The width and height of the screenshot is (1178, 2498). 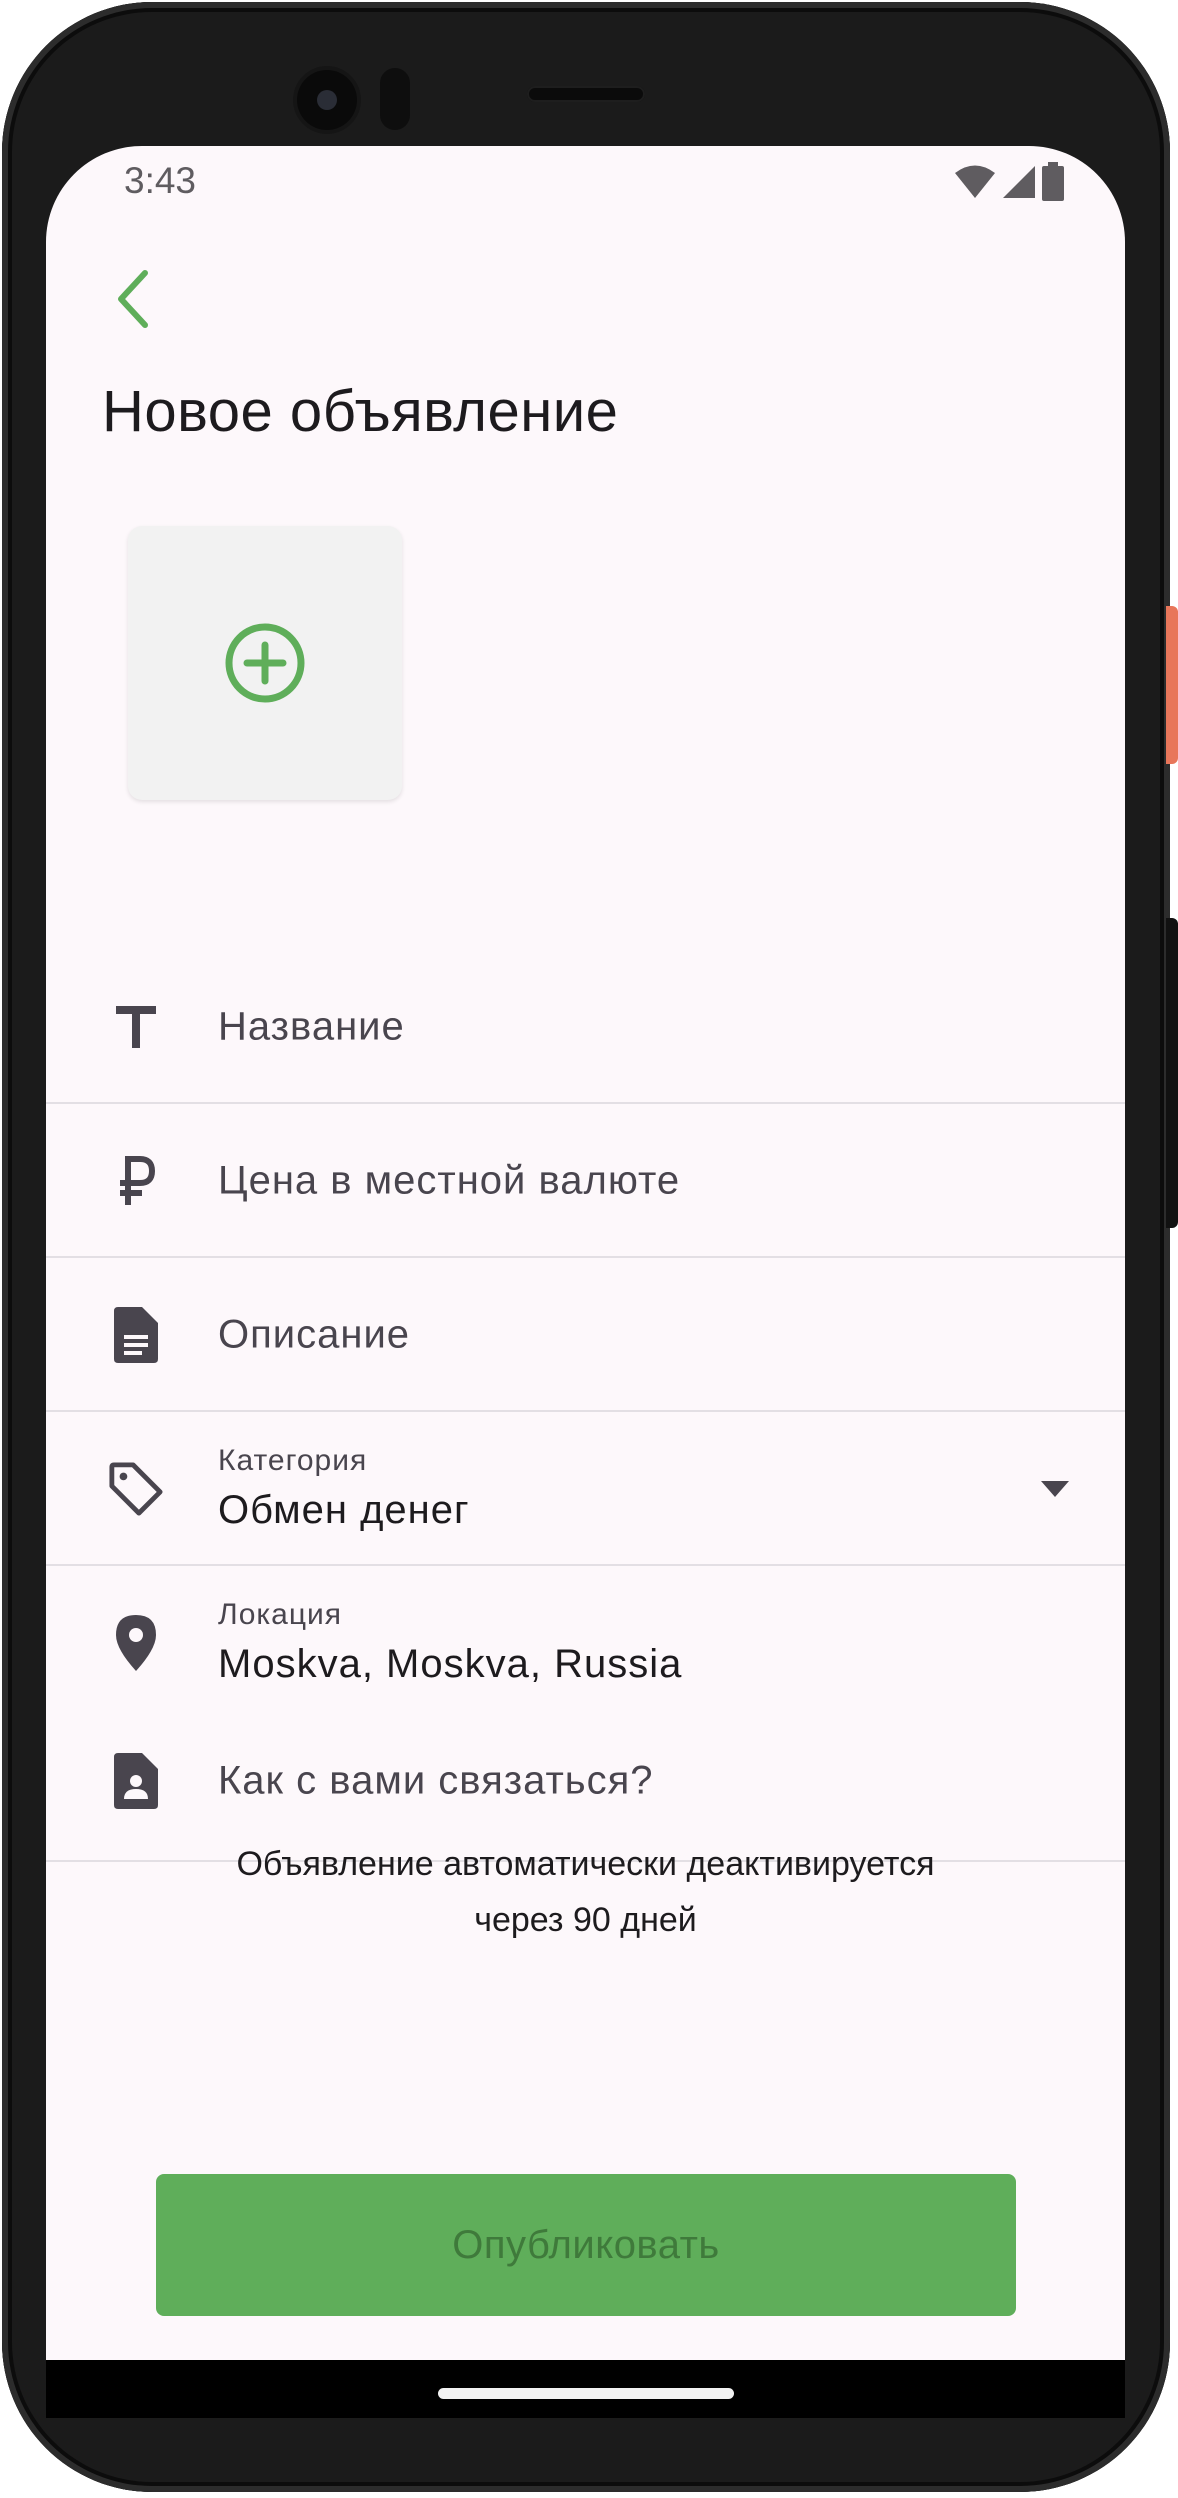 I want to click on title-placeholder: Название, so click(x=311, y=1026).